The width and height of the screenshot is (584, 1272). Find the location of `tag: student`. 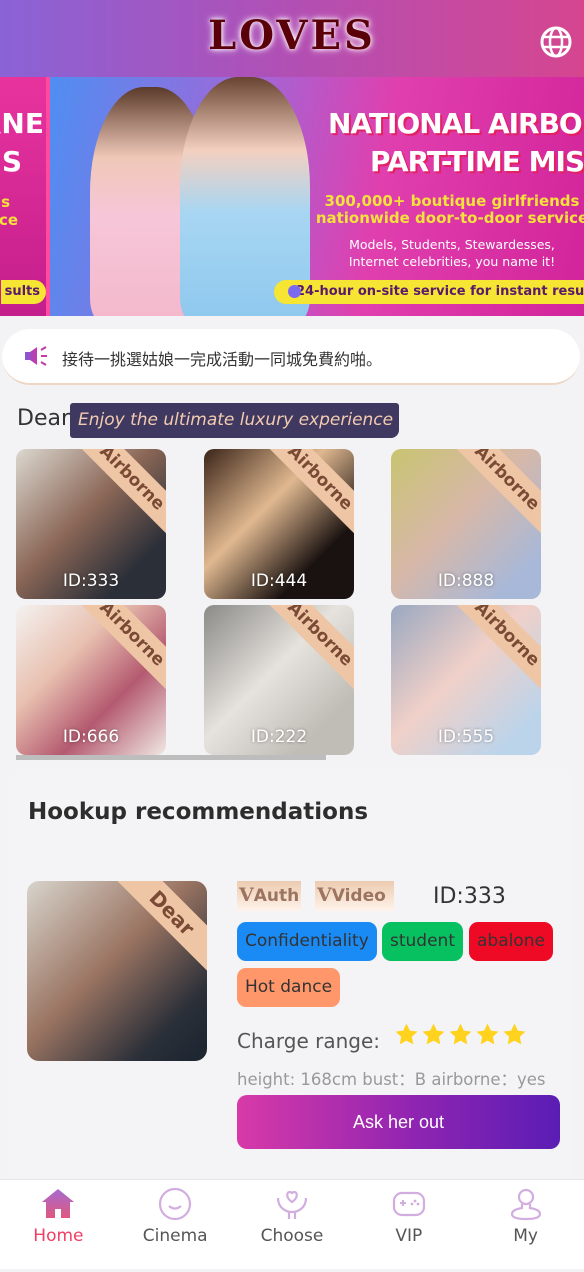

tag: student is located at coordinates (422, 941).